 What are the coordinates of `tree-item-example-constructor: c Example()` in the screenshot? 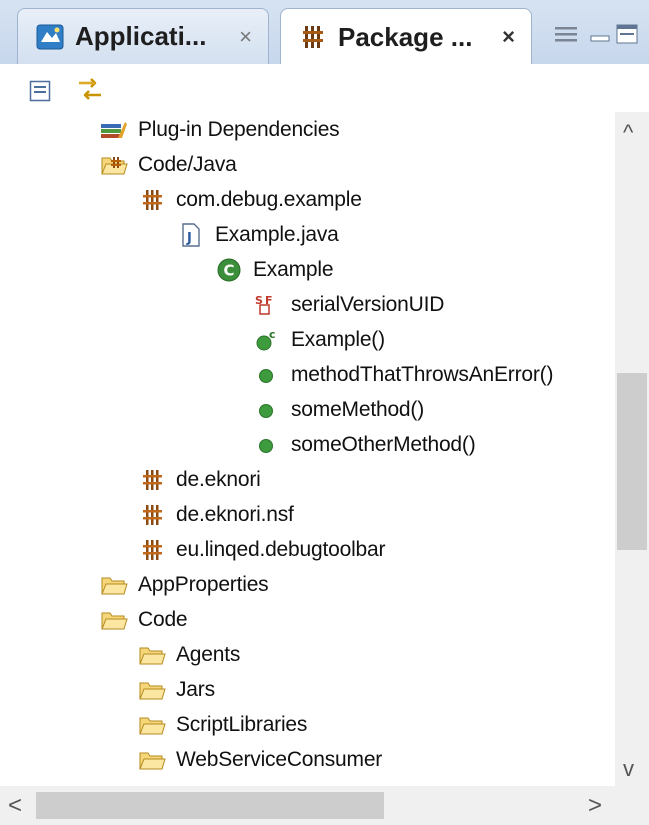 It's located at (319, 340).